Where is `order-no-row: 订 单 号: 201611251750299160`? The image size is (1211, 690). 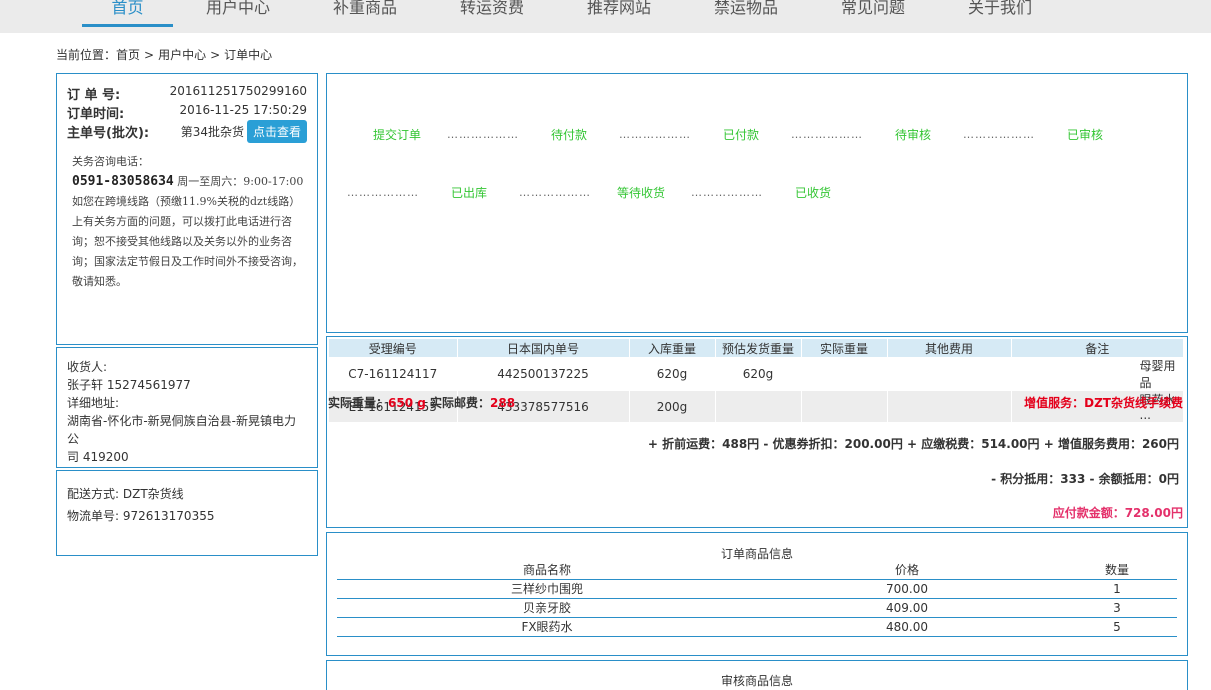 order-no-row: 订 单 号: 201611251750299160 is located at coordinates (187, 92).